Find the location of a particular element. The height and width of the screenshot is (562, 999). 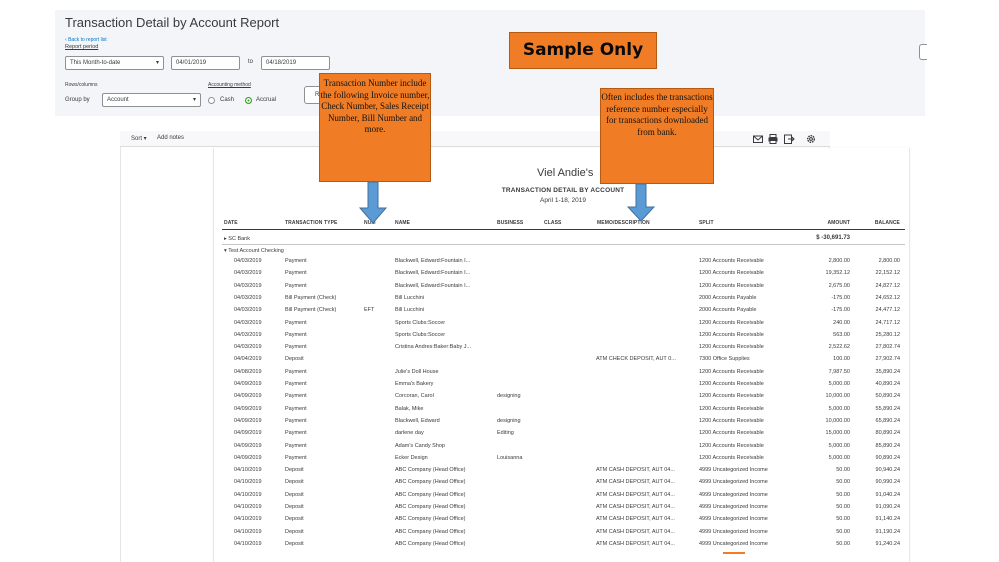

start-date-input: 04/01/2019 is located at coordinates (205, 63).